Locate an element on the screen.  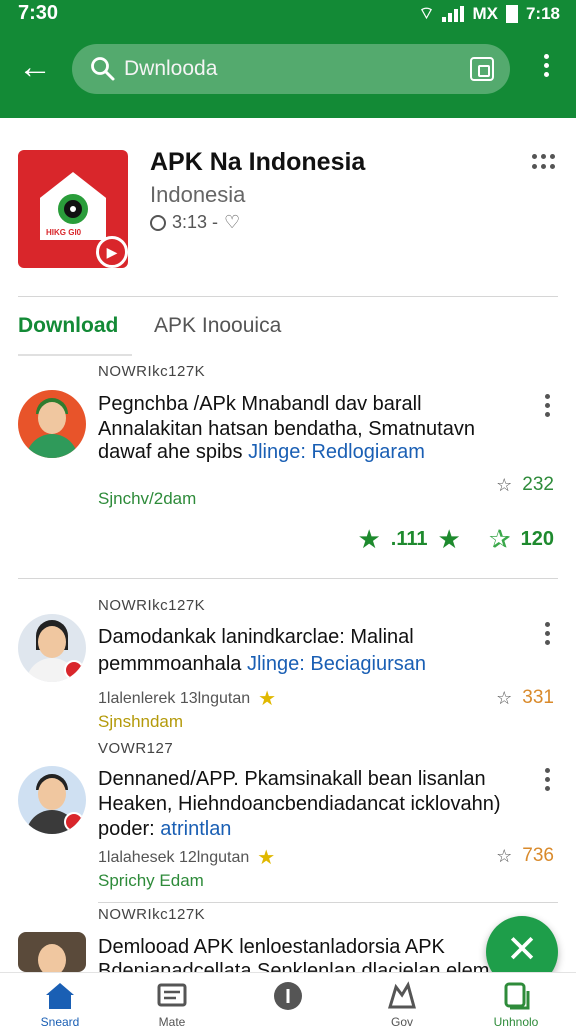
item-meta: 1lalahesek 12lngutan ★ is located at coordinates (186, 857).